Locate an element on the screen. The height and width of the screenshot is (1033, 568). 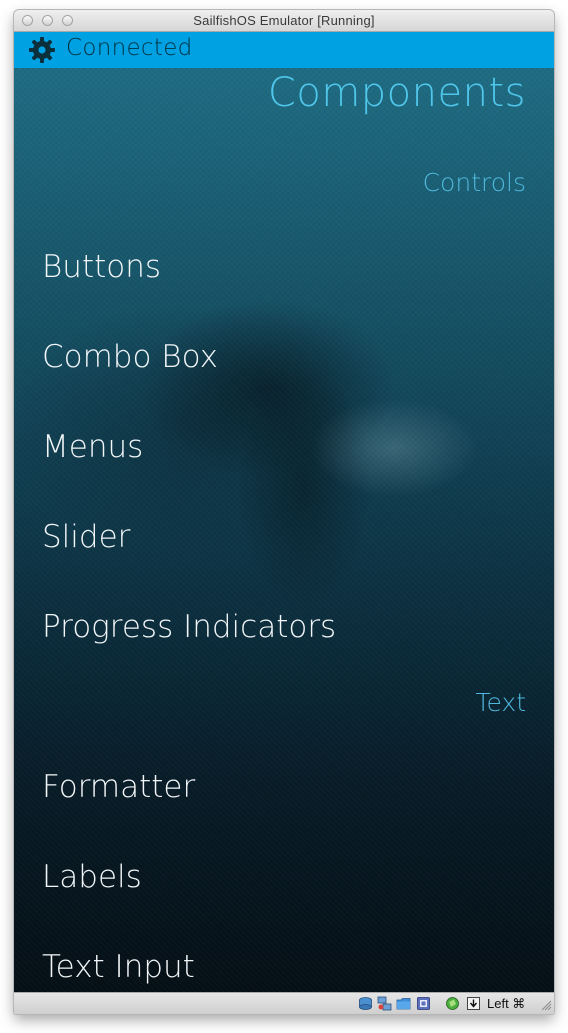
list-item-slider: Slider is located at coordinates (284, 537).